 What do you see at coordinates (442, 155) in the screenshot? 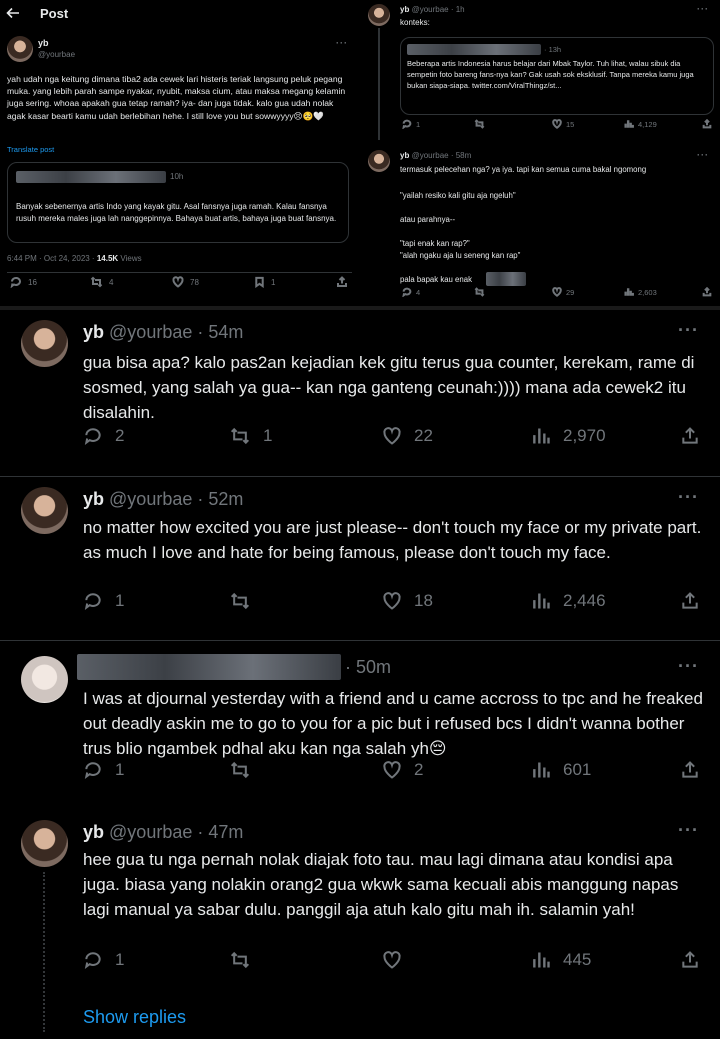
I see `author-handle-time: @yourbae · 58m` at bounding box center [442, 155].